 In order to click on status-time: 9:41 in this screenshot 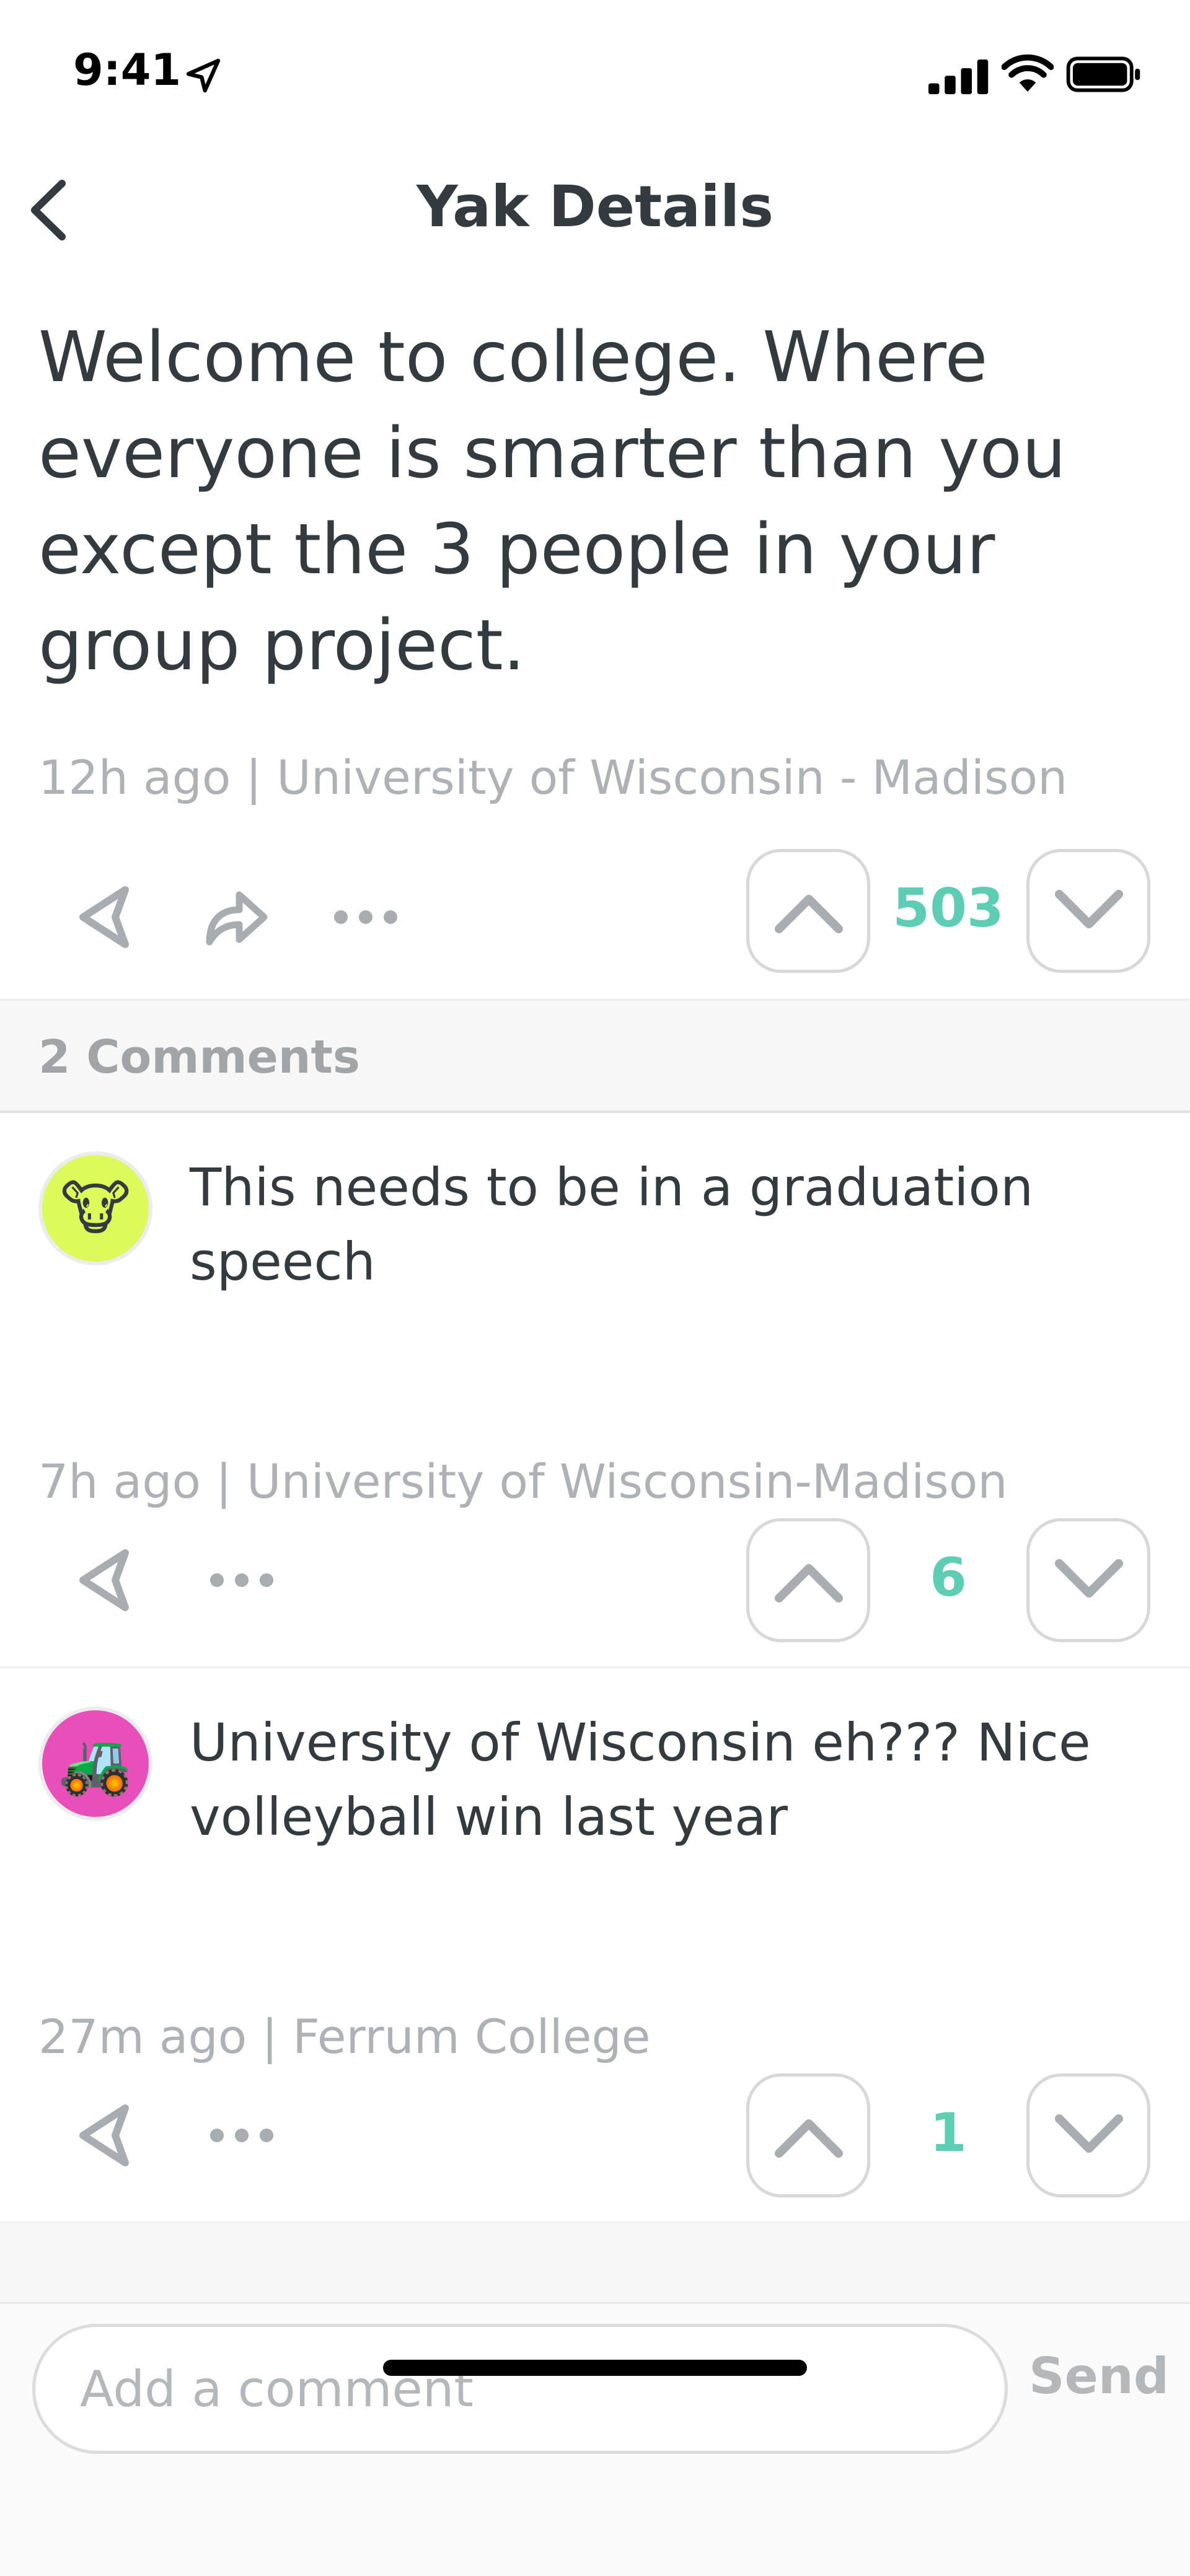, I will do `click(127, 70)`.